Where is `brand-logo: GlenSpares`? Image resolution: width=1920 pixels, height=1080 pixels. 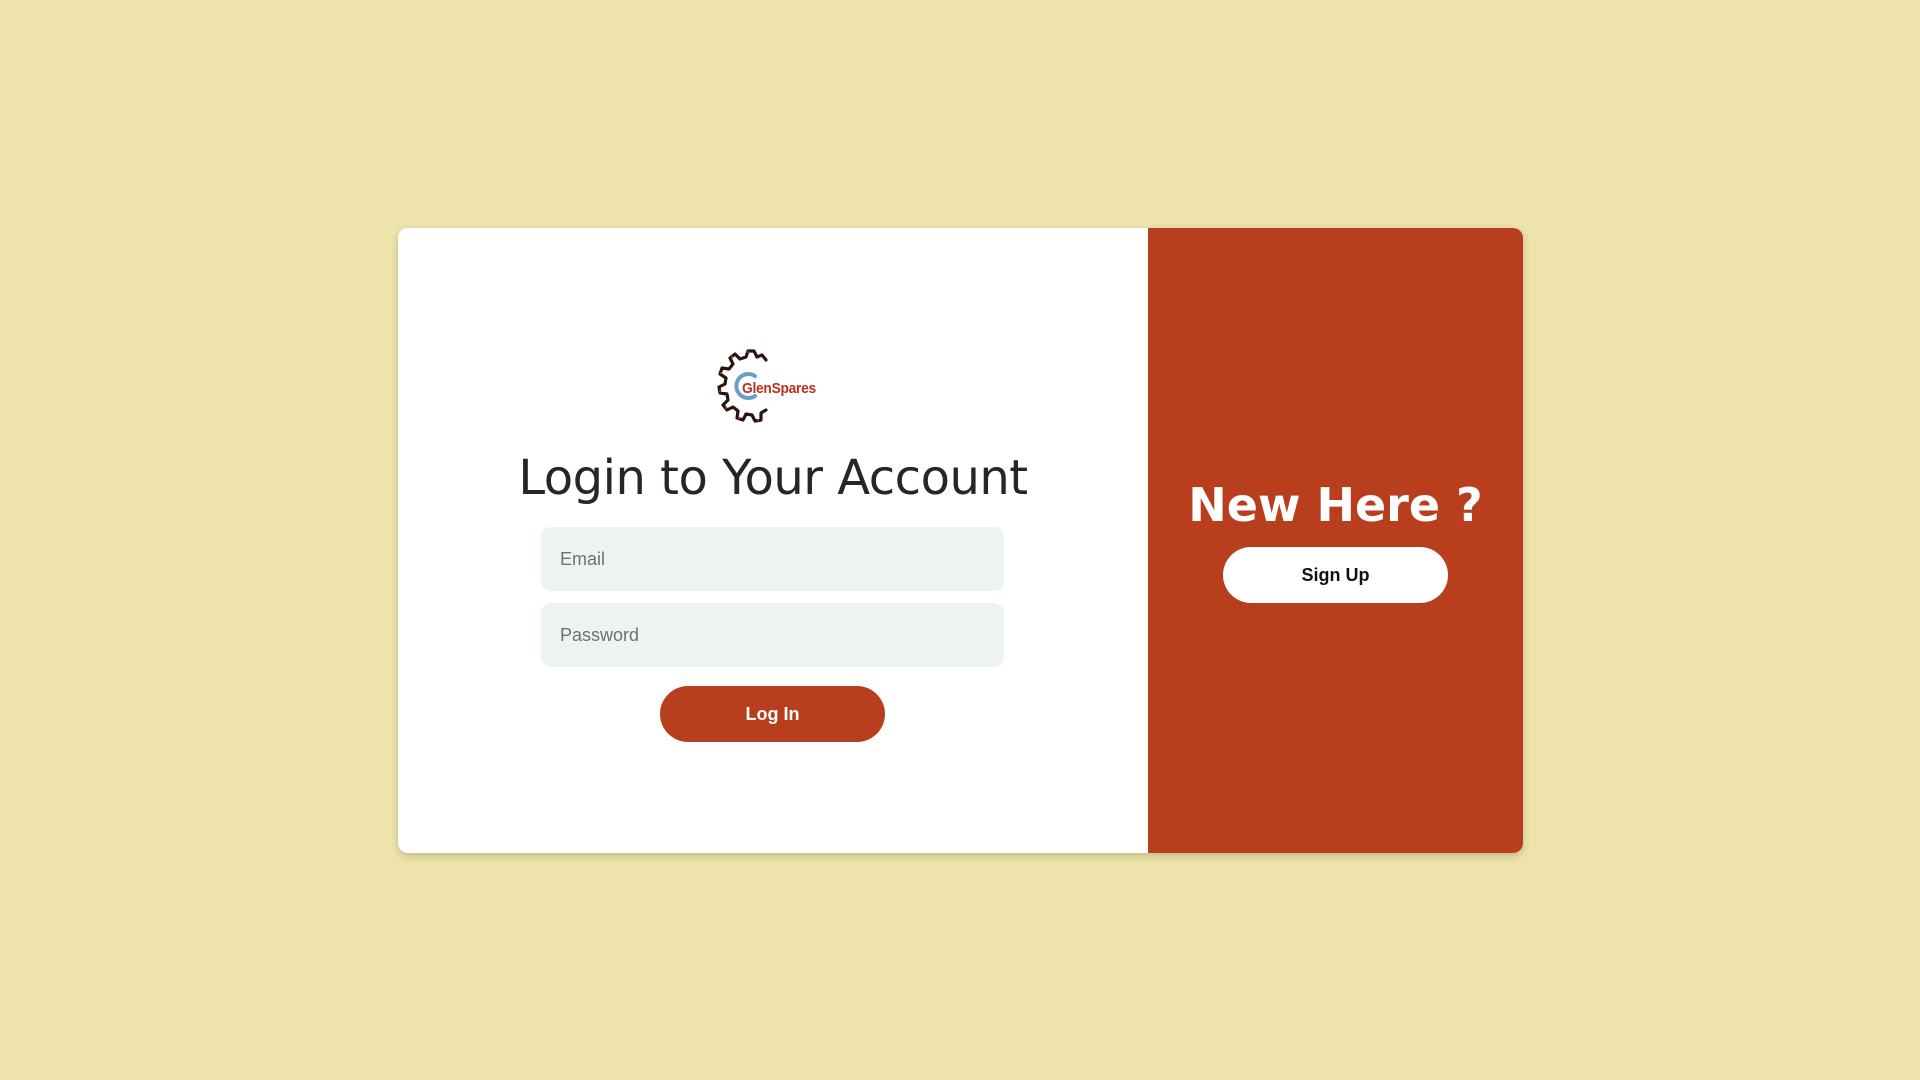
brand-logo: GlenSpares is located at coordinates (763, 388).